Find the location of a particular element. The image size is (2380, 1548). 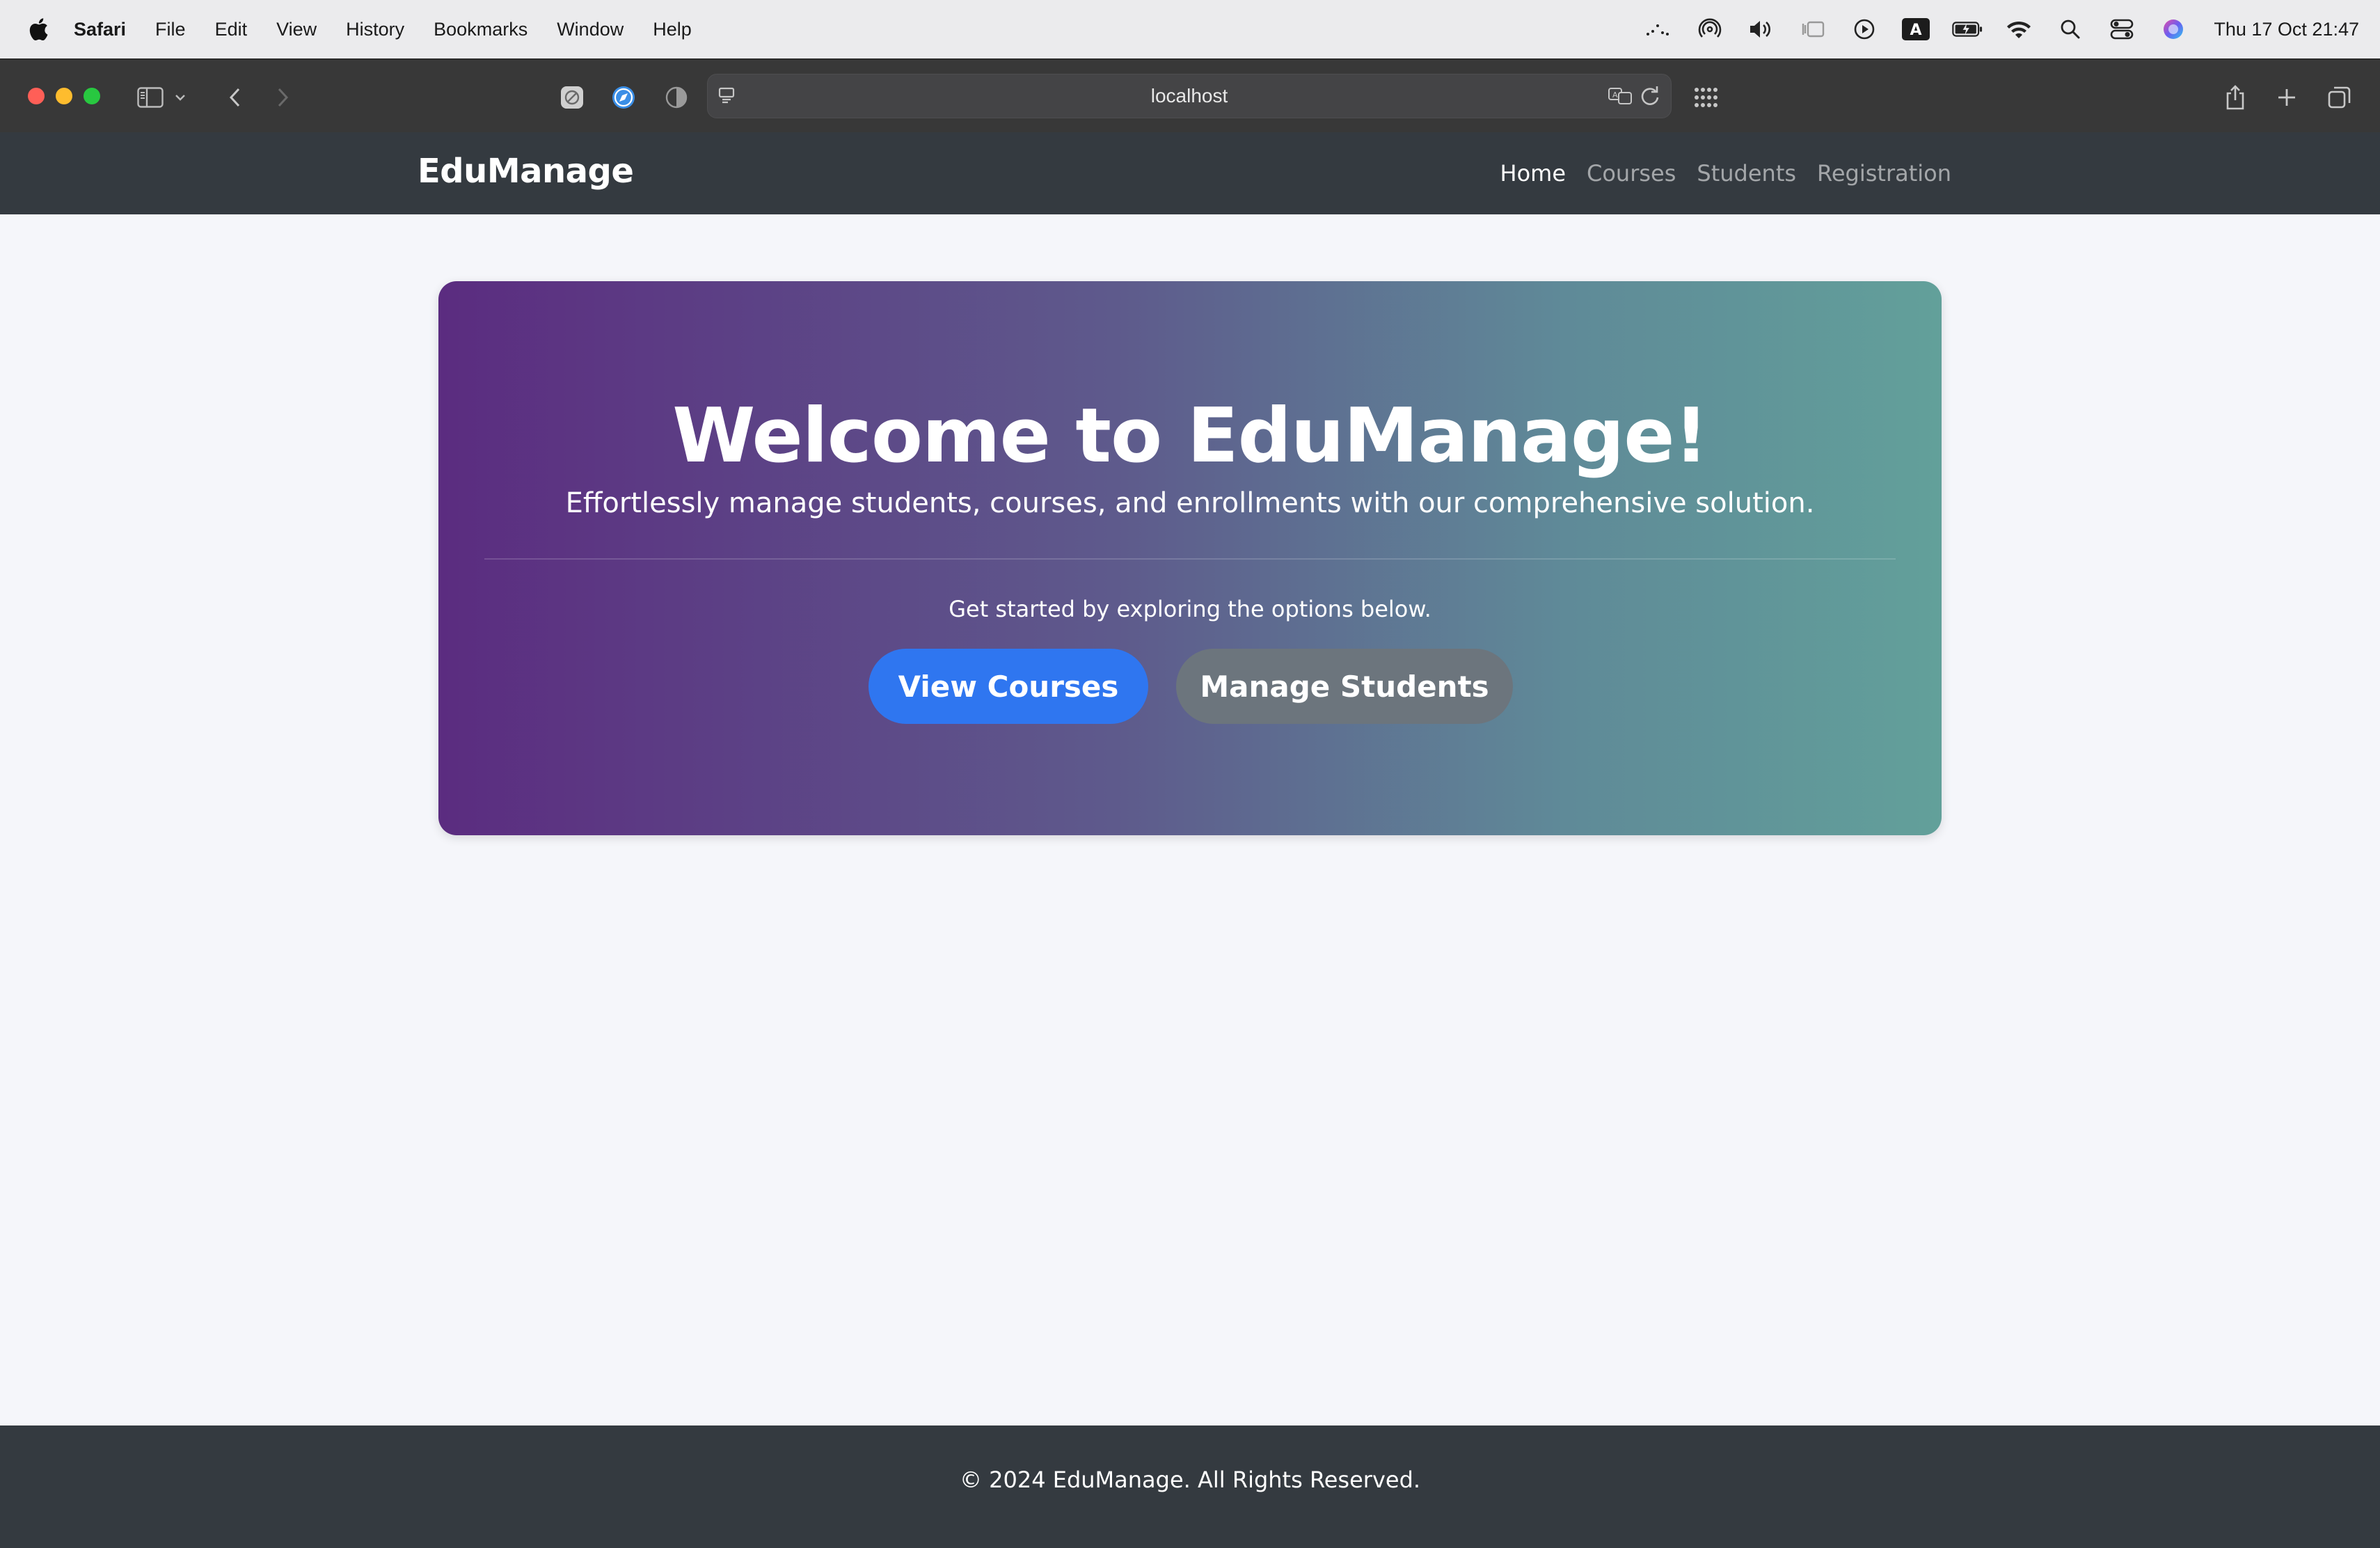

view-courses-button: View Courses is located at coordinates (1008, 686).